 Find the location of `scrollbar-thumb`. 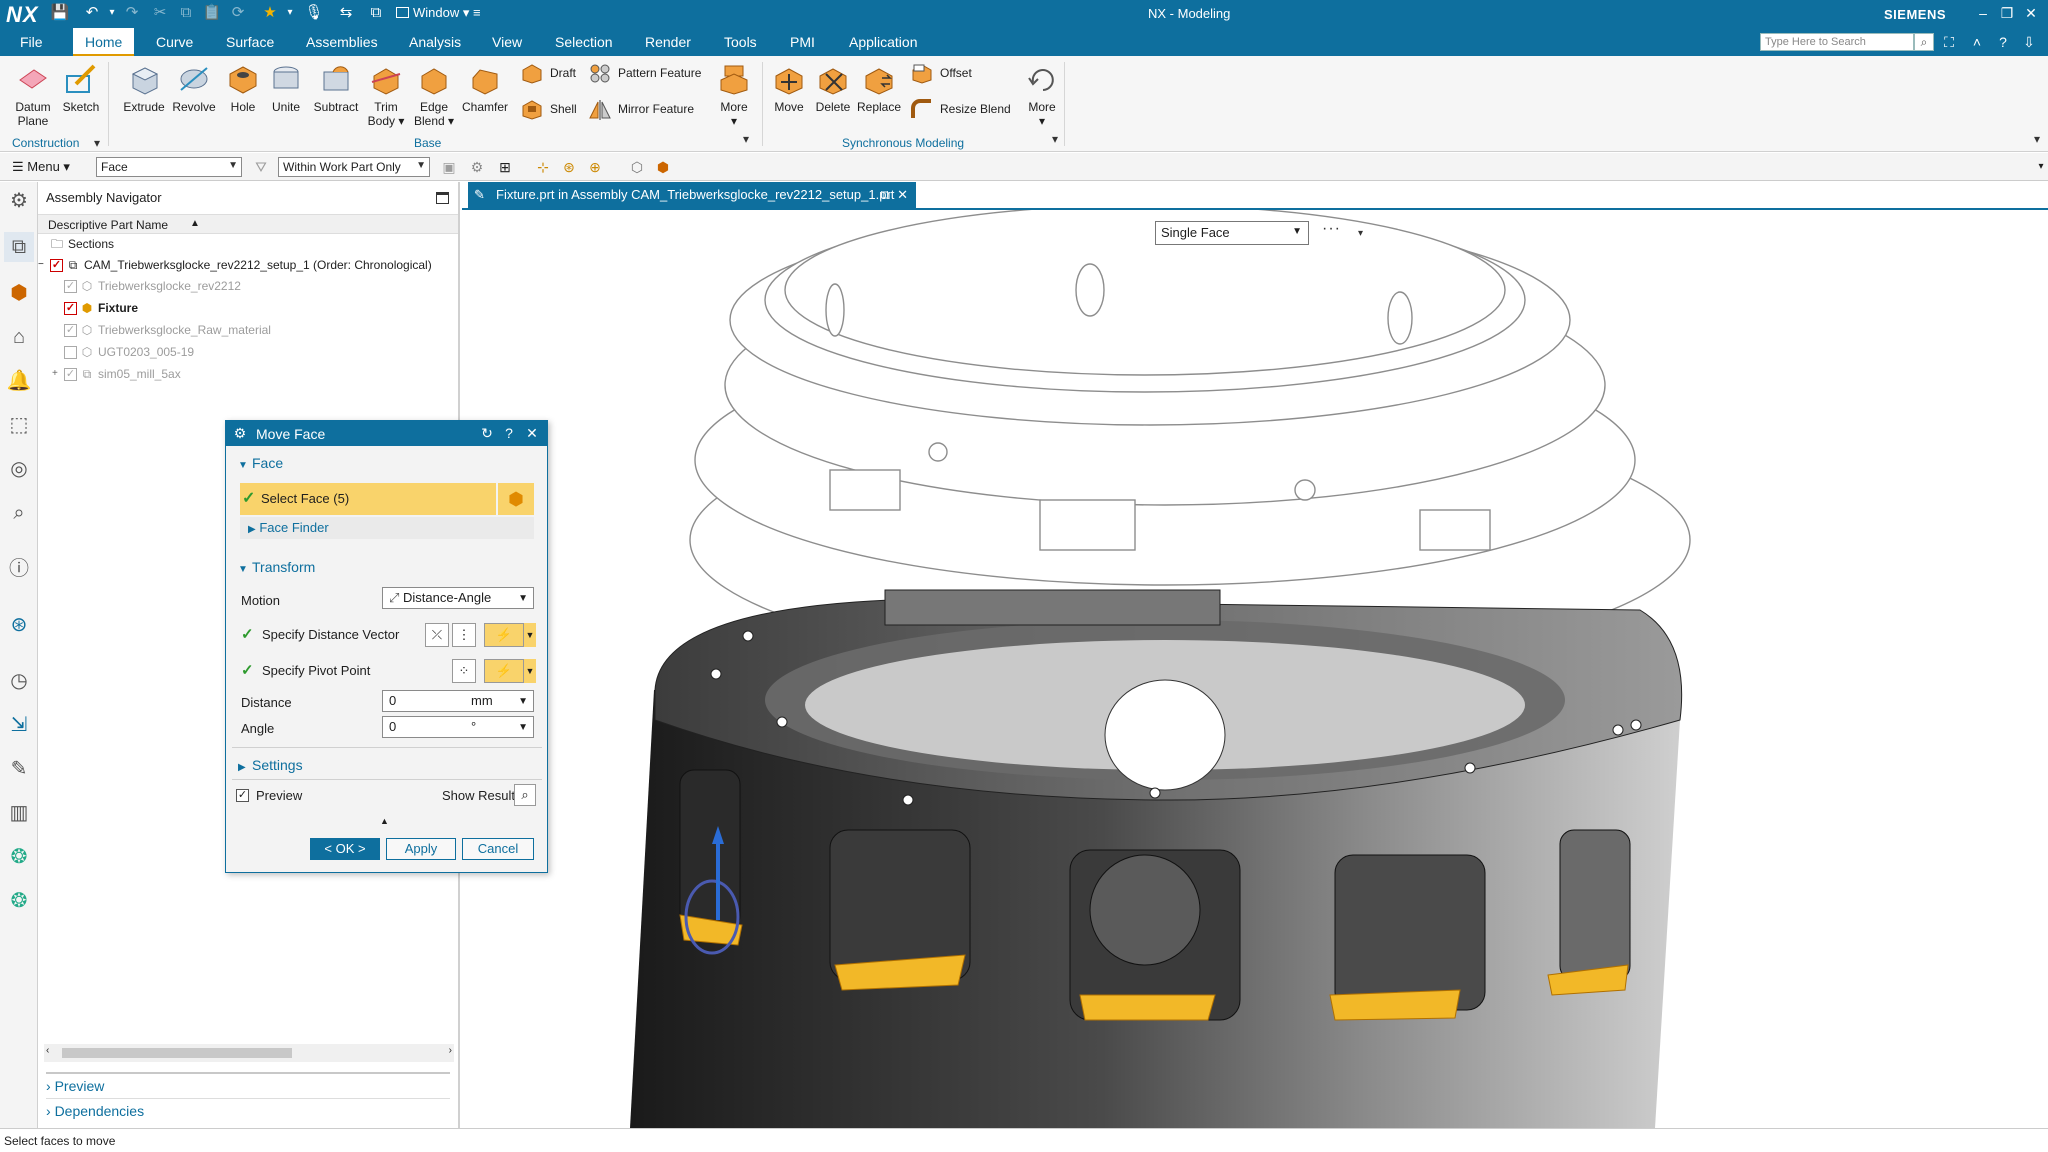

scrollbar-thumb is located at coordinates (177, 1053).